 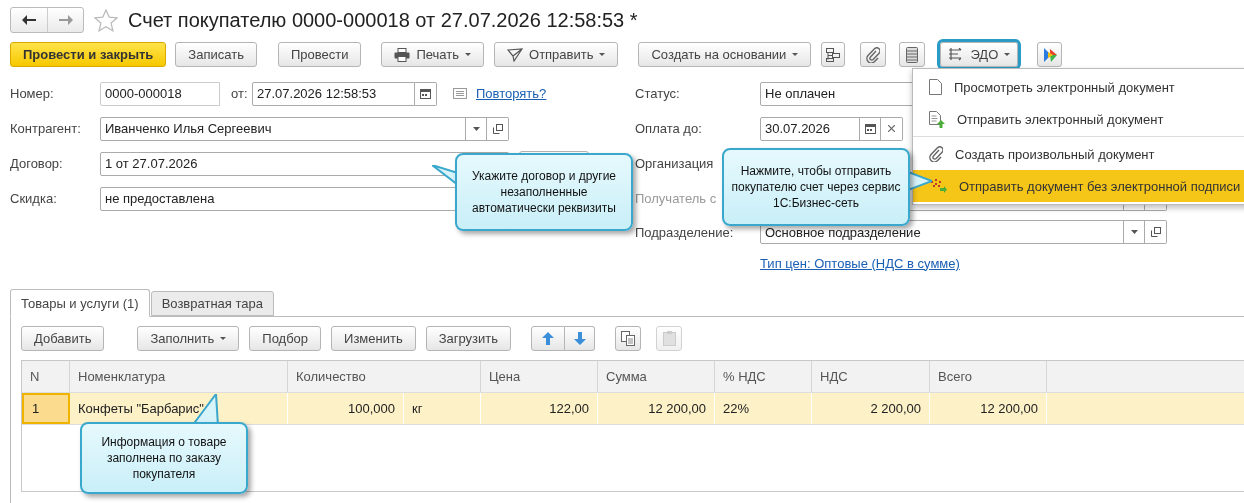 What do you see at coordinates (442, 408) in the screenshot?
I see `table-cell: кг` at bounding box center [442, 408].